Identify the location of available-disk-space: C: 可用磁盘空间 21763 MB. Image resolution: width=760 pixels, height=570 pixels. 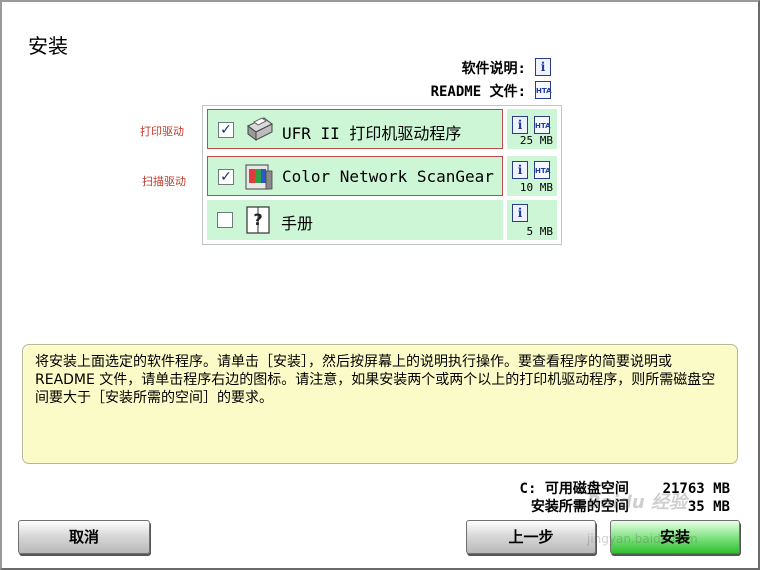
(625, 488).